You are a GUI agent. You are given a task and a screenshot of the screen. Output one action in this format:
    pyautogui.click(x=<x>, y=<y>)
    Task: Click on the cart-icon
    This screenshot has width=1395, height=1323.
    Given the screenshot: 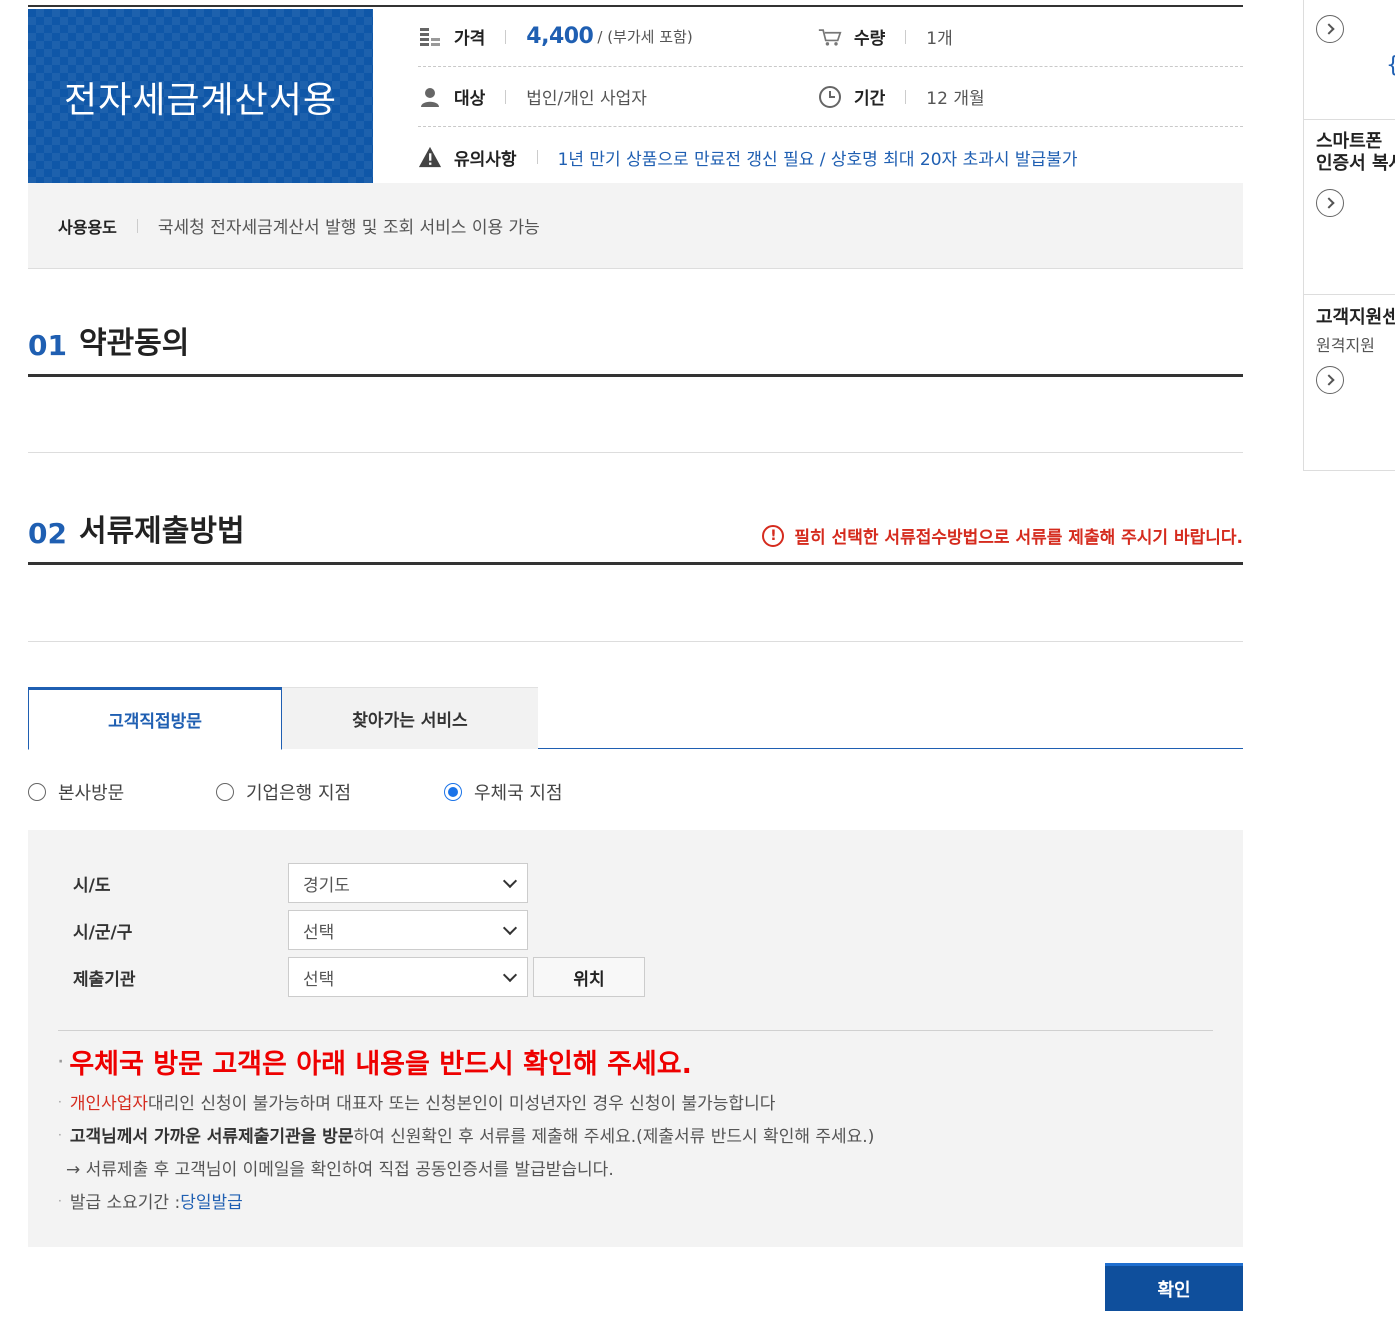 What is the action you would take?
    pyautogui.click(x=830, y=37)
    